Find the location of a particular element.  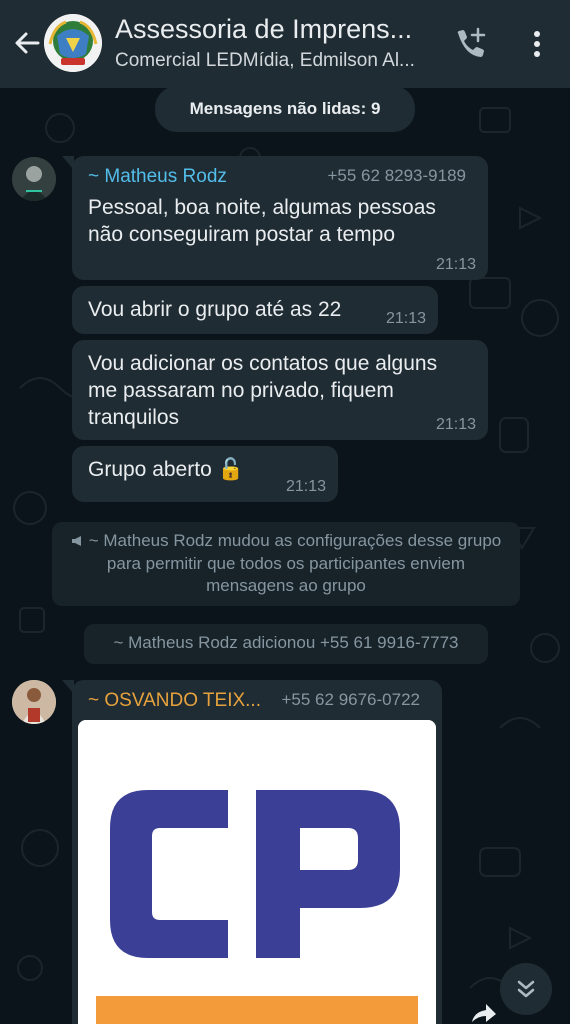

group-logo-icon is located at coordinates (73, 43).